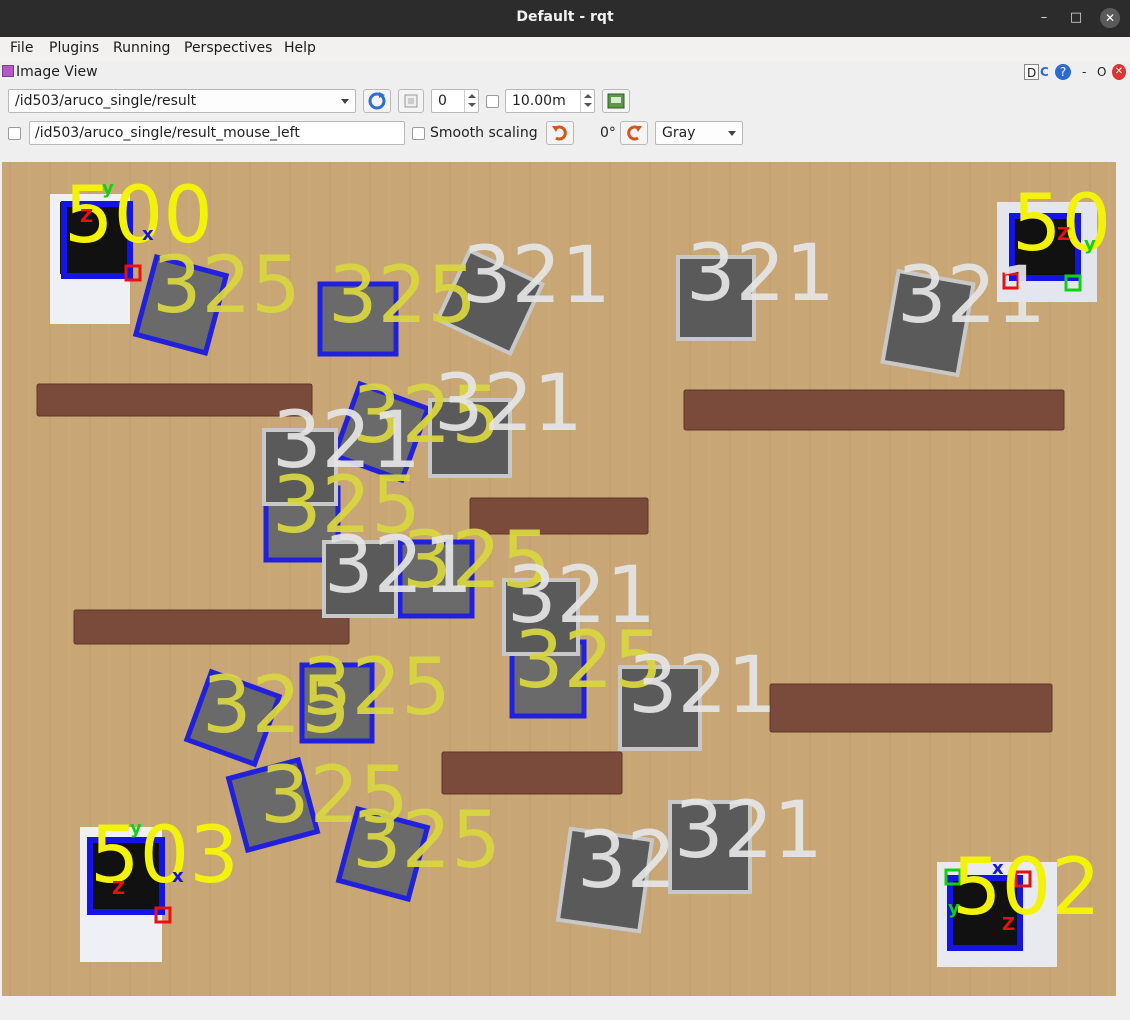 The width and height of the screenshot is (1130, 1020). Describe the element at coordinates (1044, 72) in the screenshot. I see `reload-plugin-button: C` at that location.